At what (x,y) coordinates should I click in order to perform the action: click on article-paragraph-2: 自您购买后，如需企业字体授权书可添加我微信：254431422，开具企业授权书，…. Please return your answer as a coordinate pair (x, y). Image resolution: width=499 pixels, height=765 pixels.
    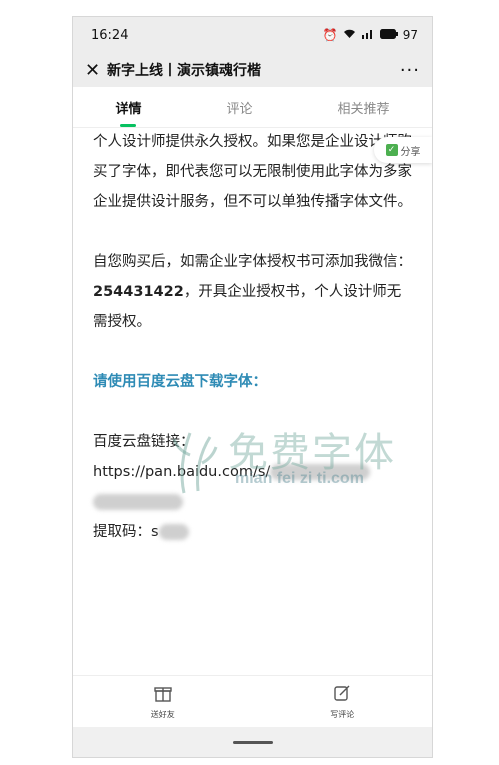
    Looking at the image, I should click on (252, 292).